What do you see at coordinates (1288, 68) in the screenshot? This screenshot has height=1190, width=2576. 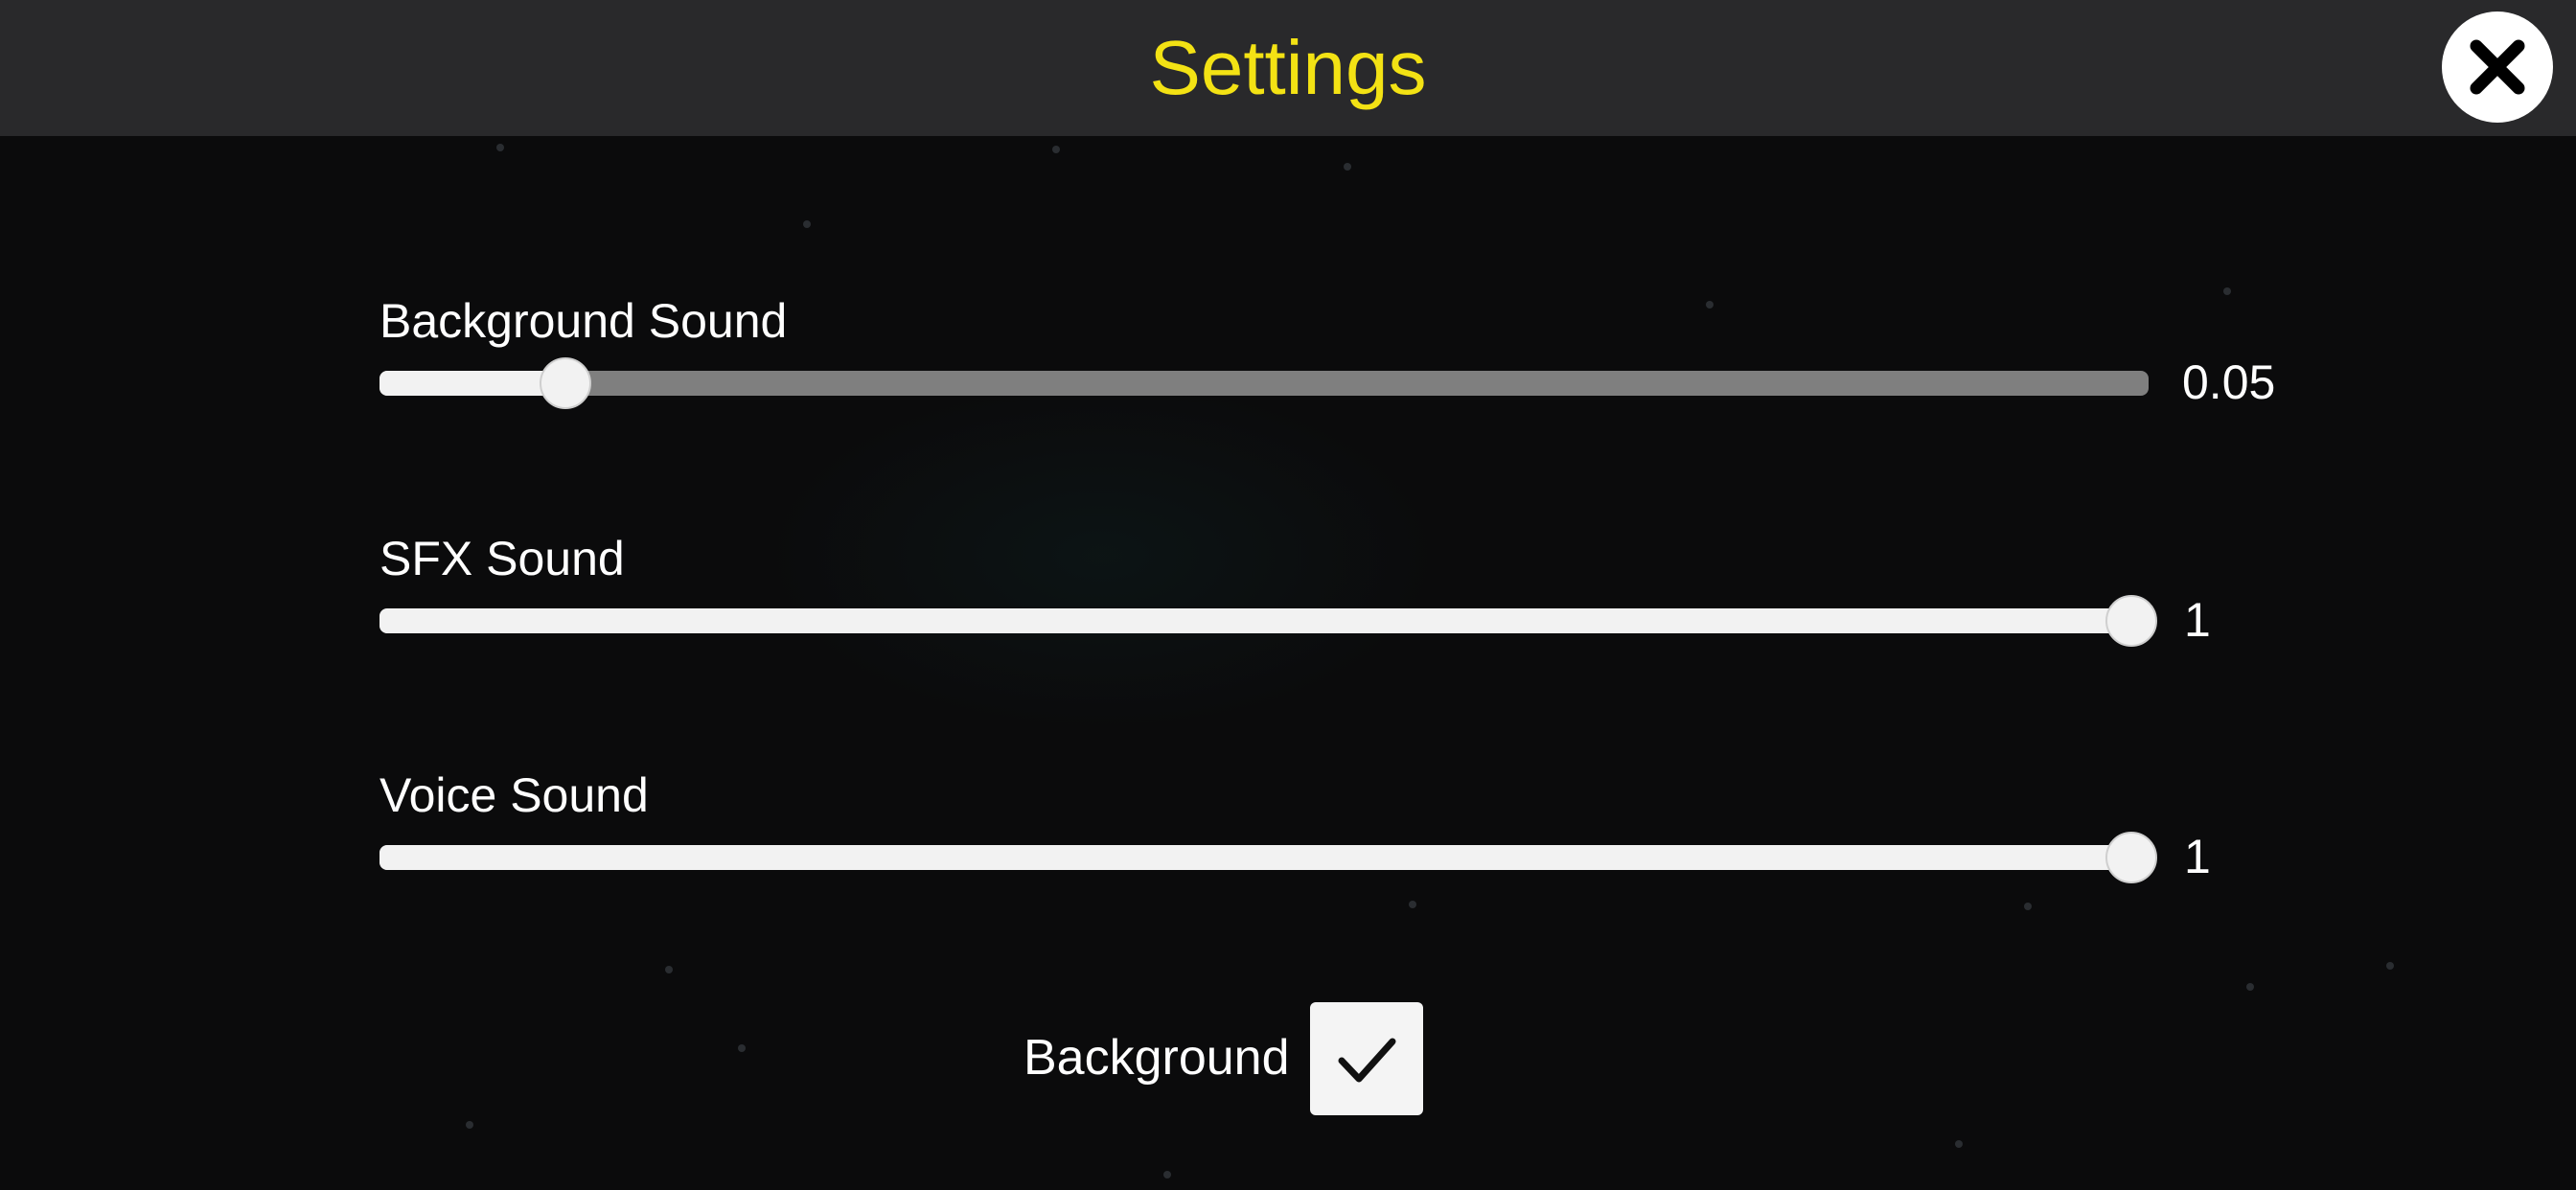 I see `page-title: Settings` at bounding box center [1288, 68].